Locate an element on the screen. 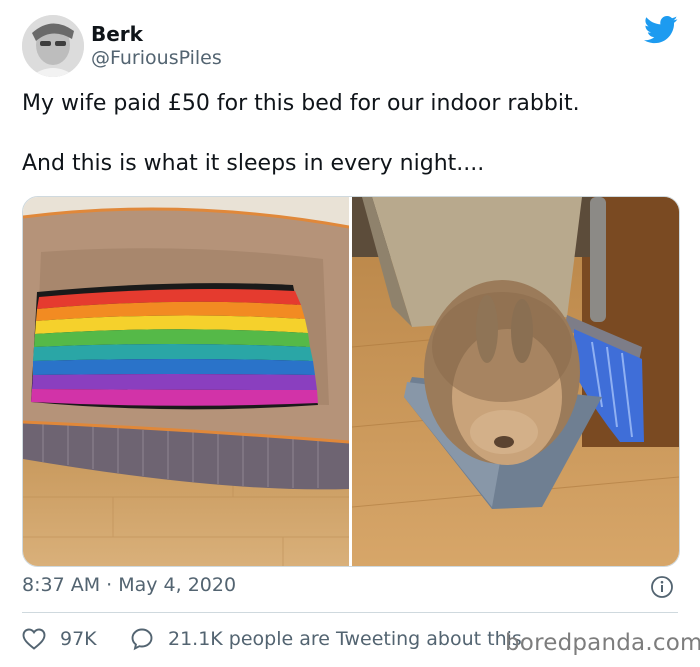 The image size is (700, 667). avatar is located at coordinates (53, 46).